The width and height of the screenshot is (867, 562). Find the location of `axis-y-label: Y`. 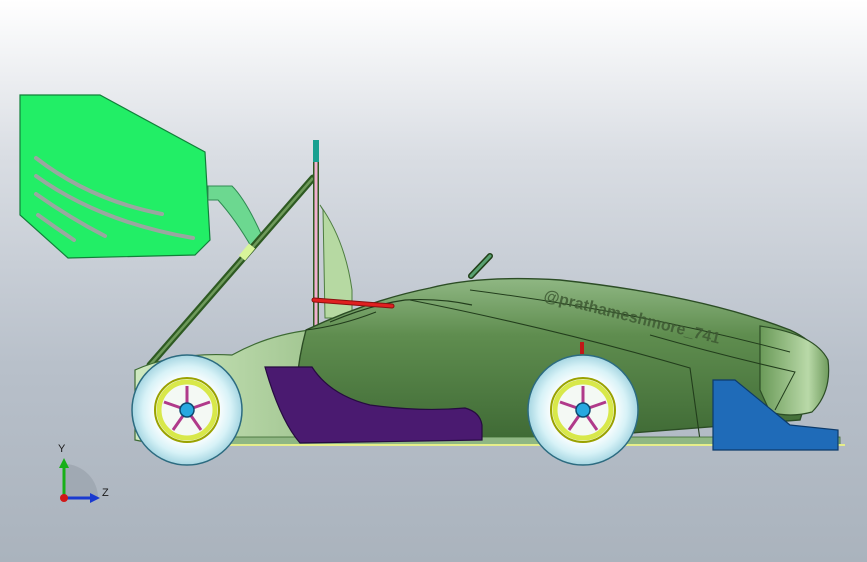

axis-y-label: Y is located at coordinates (62, 449).